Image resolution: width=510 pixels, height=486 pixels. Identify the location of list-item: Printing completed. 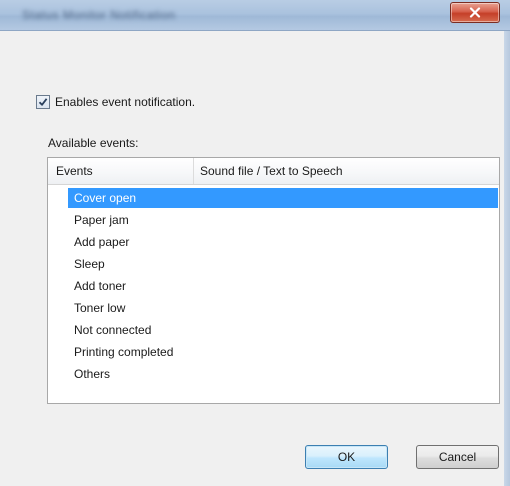
(123, 352).